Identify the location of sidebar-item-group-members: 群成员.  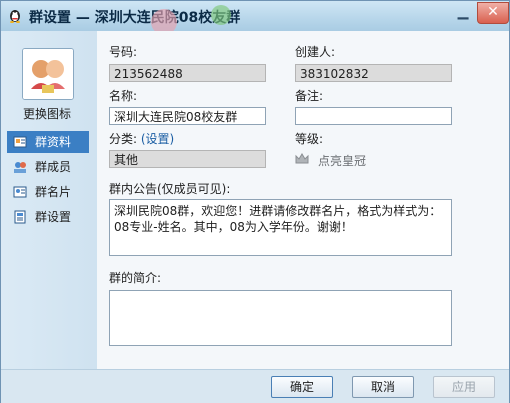
(48, 167).